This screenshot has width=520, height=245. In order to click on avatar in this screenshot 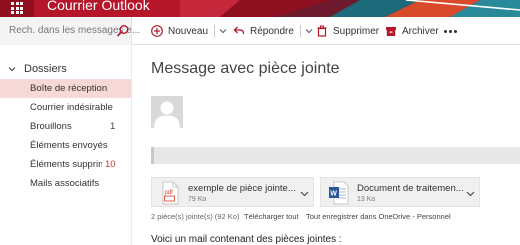, I will do `click(167, 112)`.